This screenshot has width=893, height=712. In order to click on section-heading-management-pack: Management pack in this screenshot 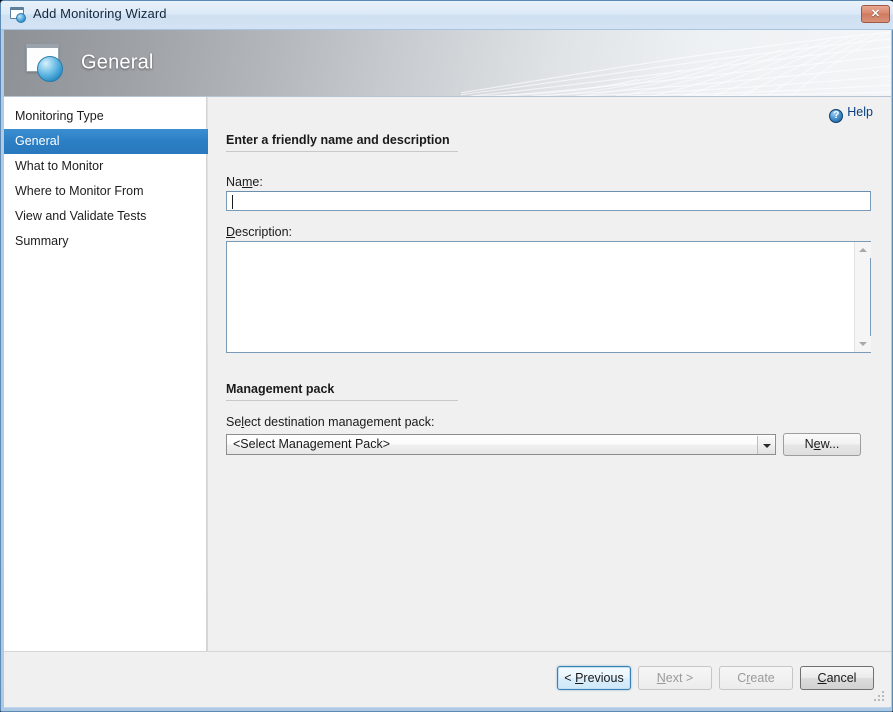, I will do `click(342, 391)`.